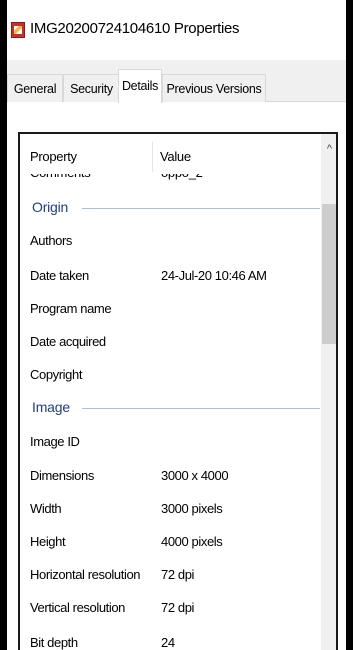 This screenshot has width=353, height=650. I want to click on row-key: Dimensions, so click(62, 475).